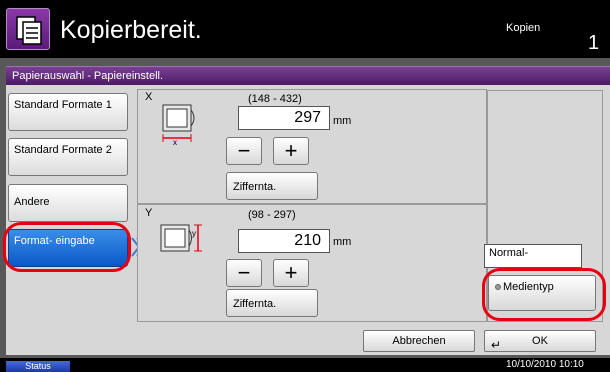  Describe the element at coordinates (496, 345) in the screenshot. I see `enter-icon: ↵` at that location.